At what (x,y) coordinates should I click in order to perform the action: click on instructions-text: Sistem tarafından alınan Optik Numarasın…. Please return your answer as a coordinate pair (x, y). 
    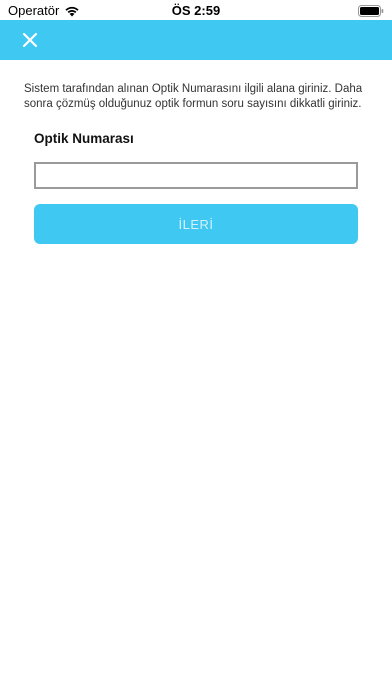
    Looking at the image, I should click on (193, 96).